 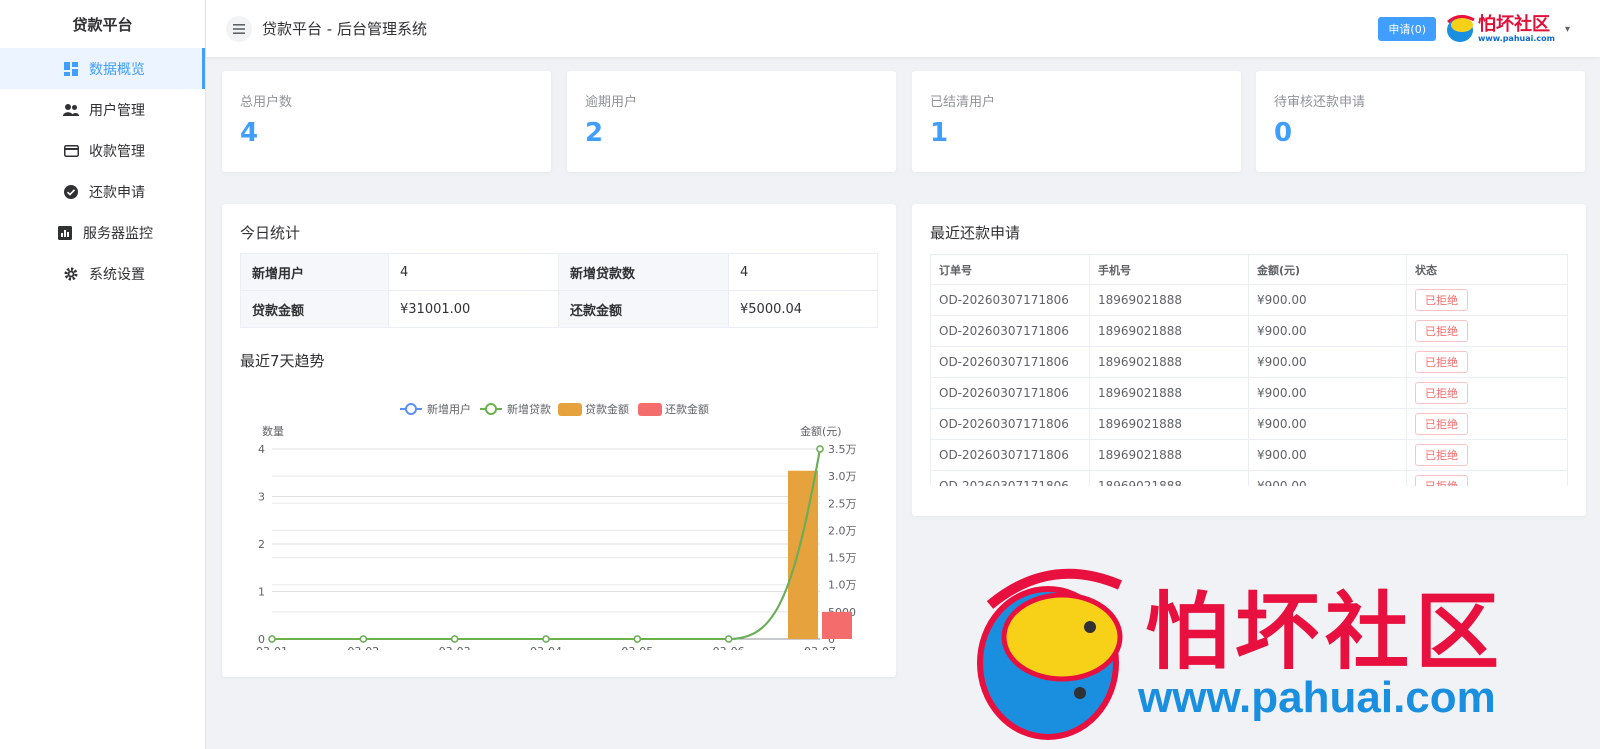 What do you see at coordinates (71, 192) in the screenshot?
I see `check-circle-icon` at bounding box center [71, 192].